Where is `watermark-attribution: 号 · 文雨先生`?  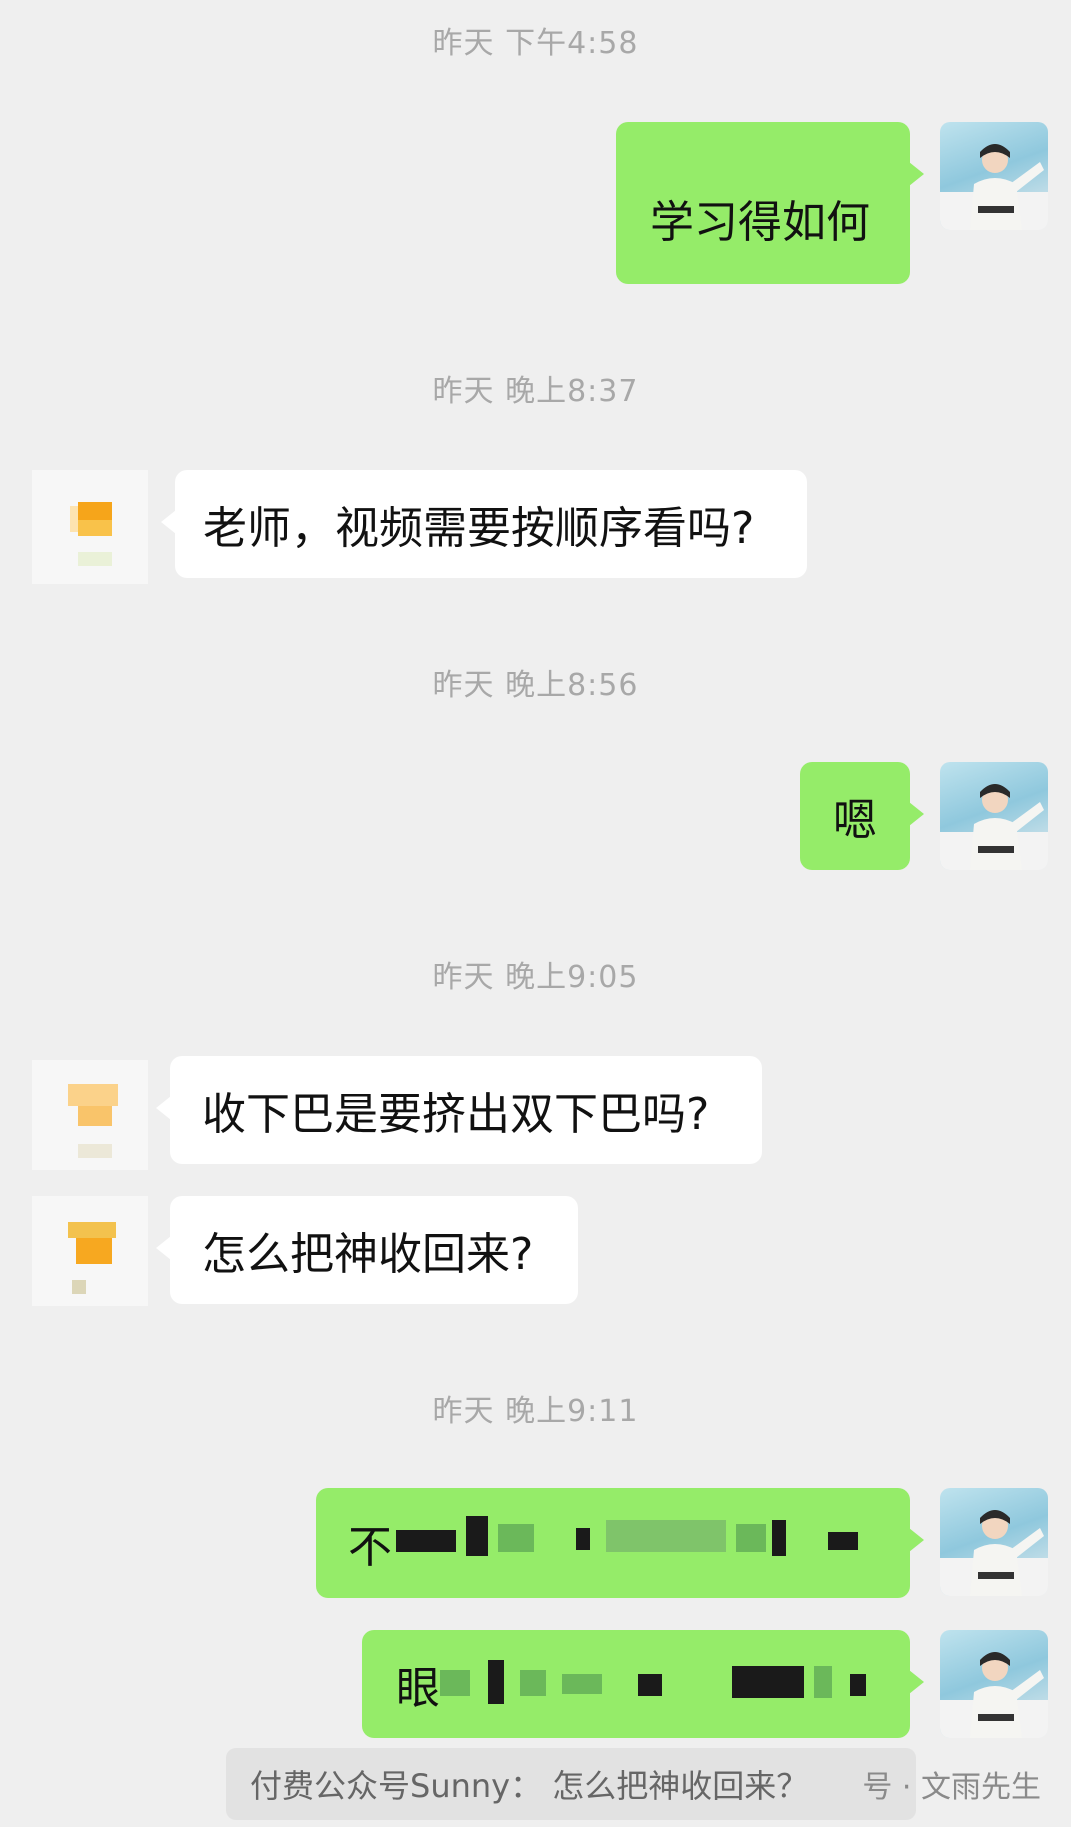
watermark-attribution: 号 · 文雨先生 is located at coordinates (951, 1787).